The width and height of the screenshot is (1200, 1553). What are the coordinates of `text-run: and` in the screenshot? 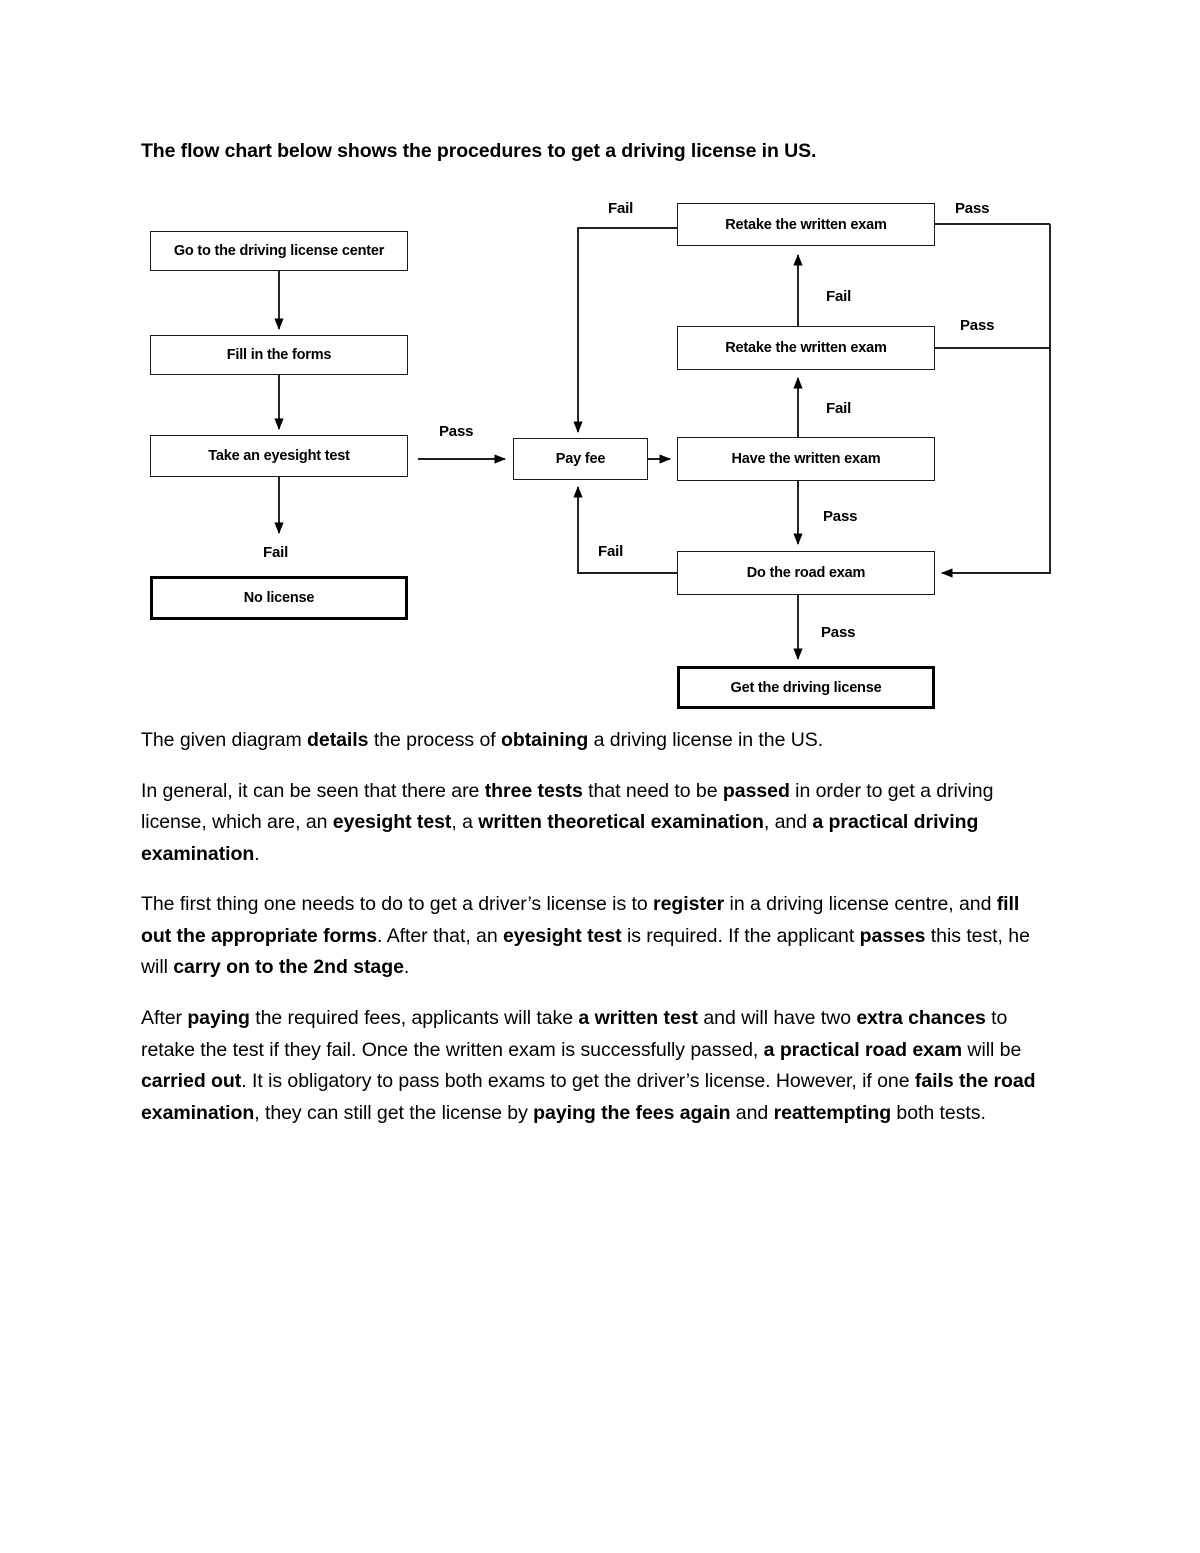 It's located at (752, 1112).